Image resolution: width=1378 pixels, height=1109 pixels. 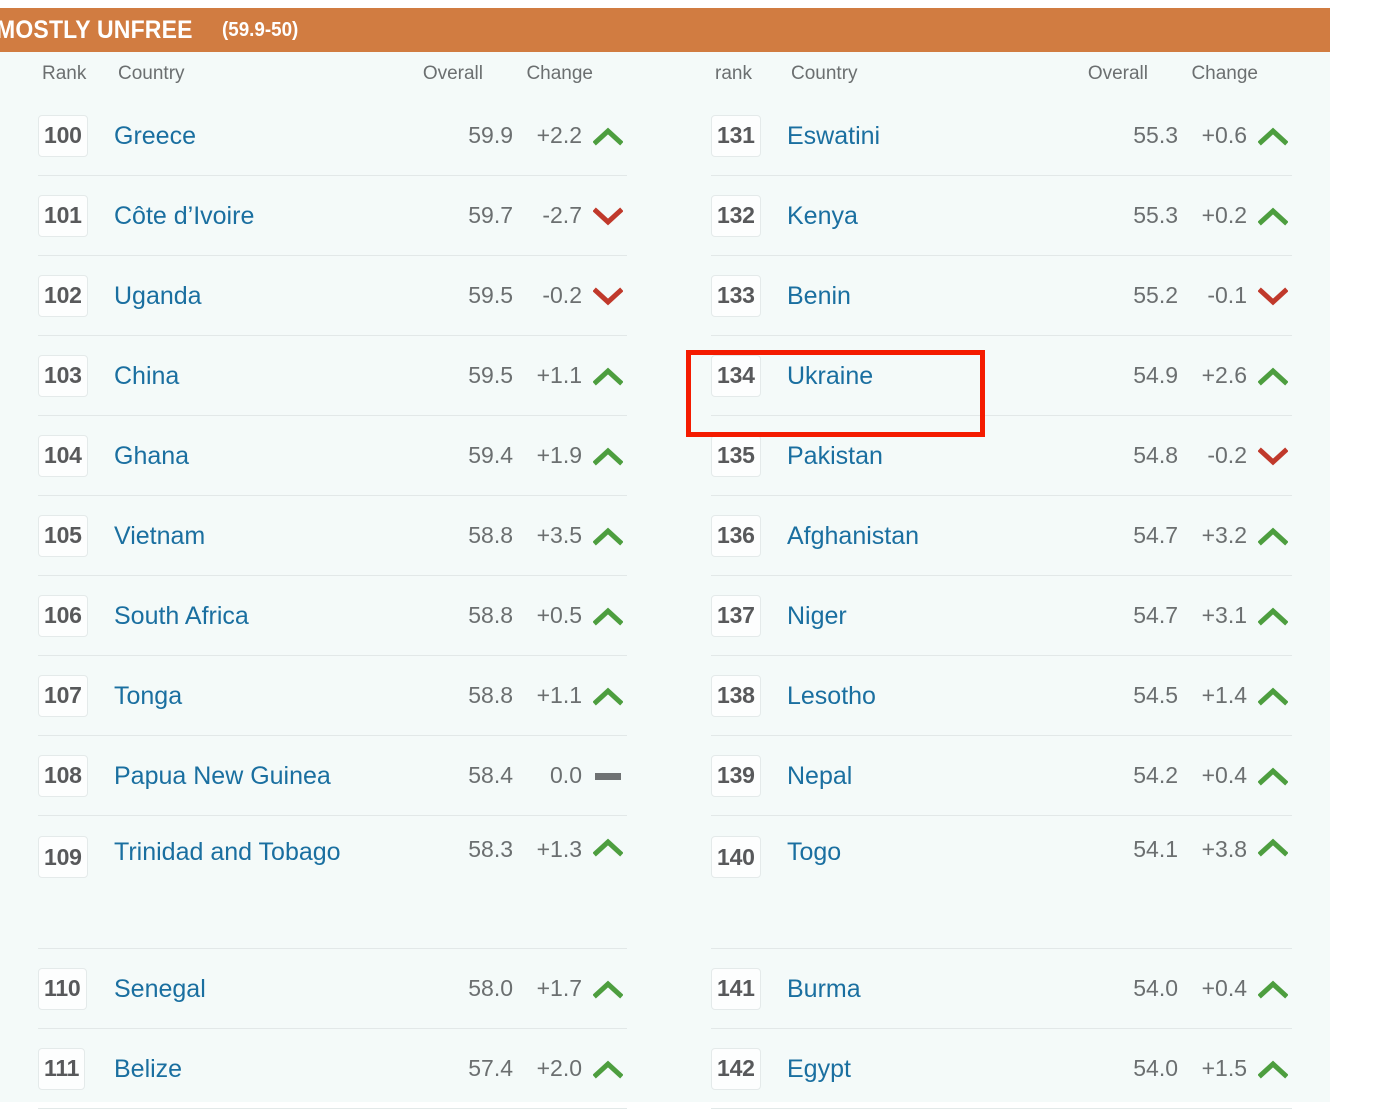 I want to click on table-row: 110 Senegal 58.0 +1.7, so click(x=332, y=989).